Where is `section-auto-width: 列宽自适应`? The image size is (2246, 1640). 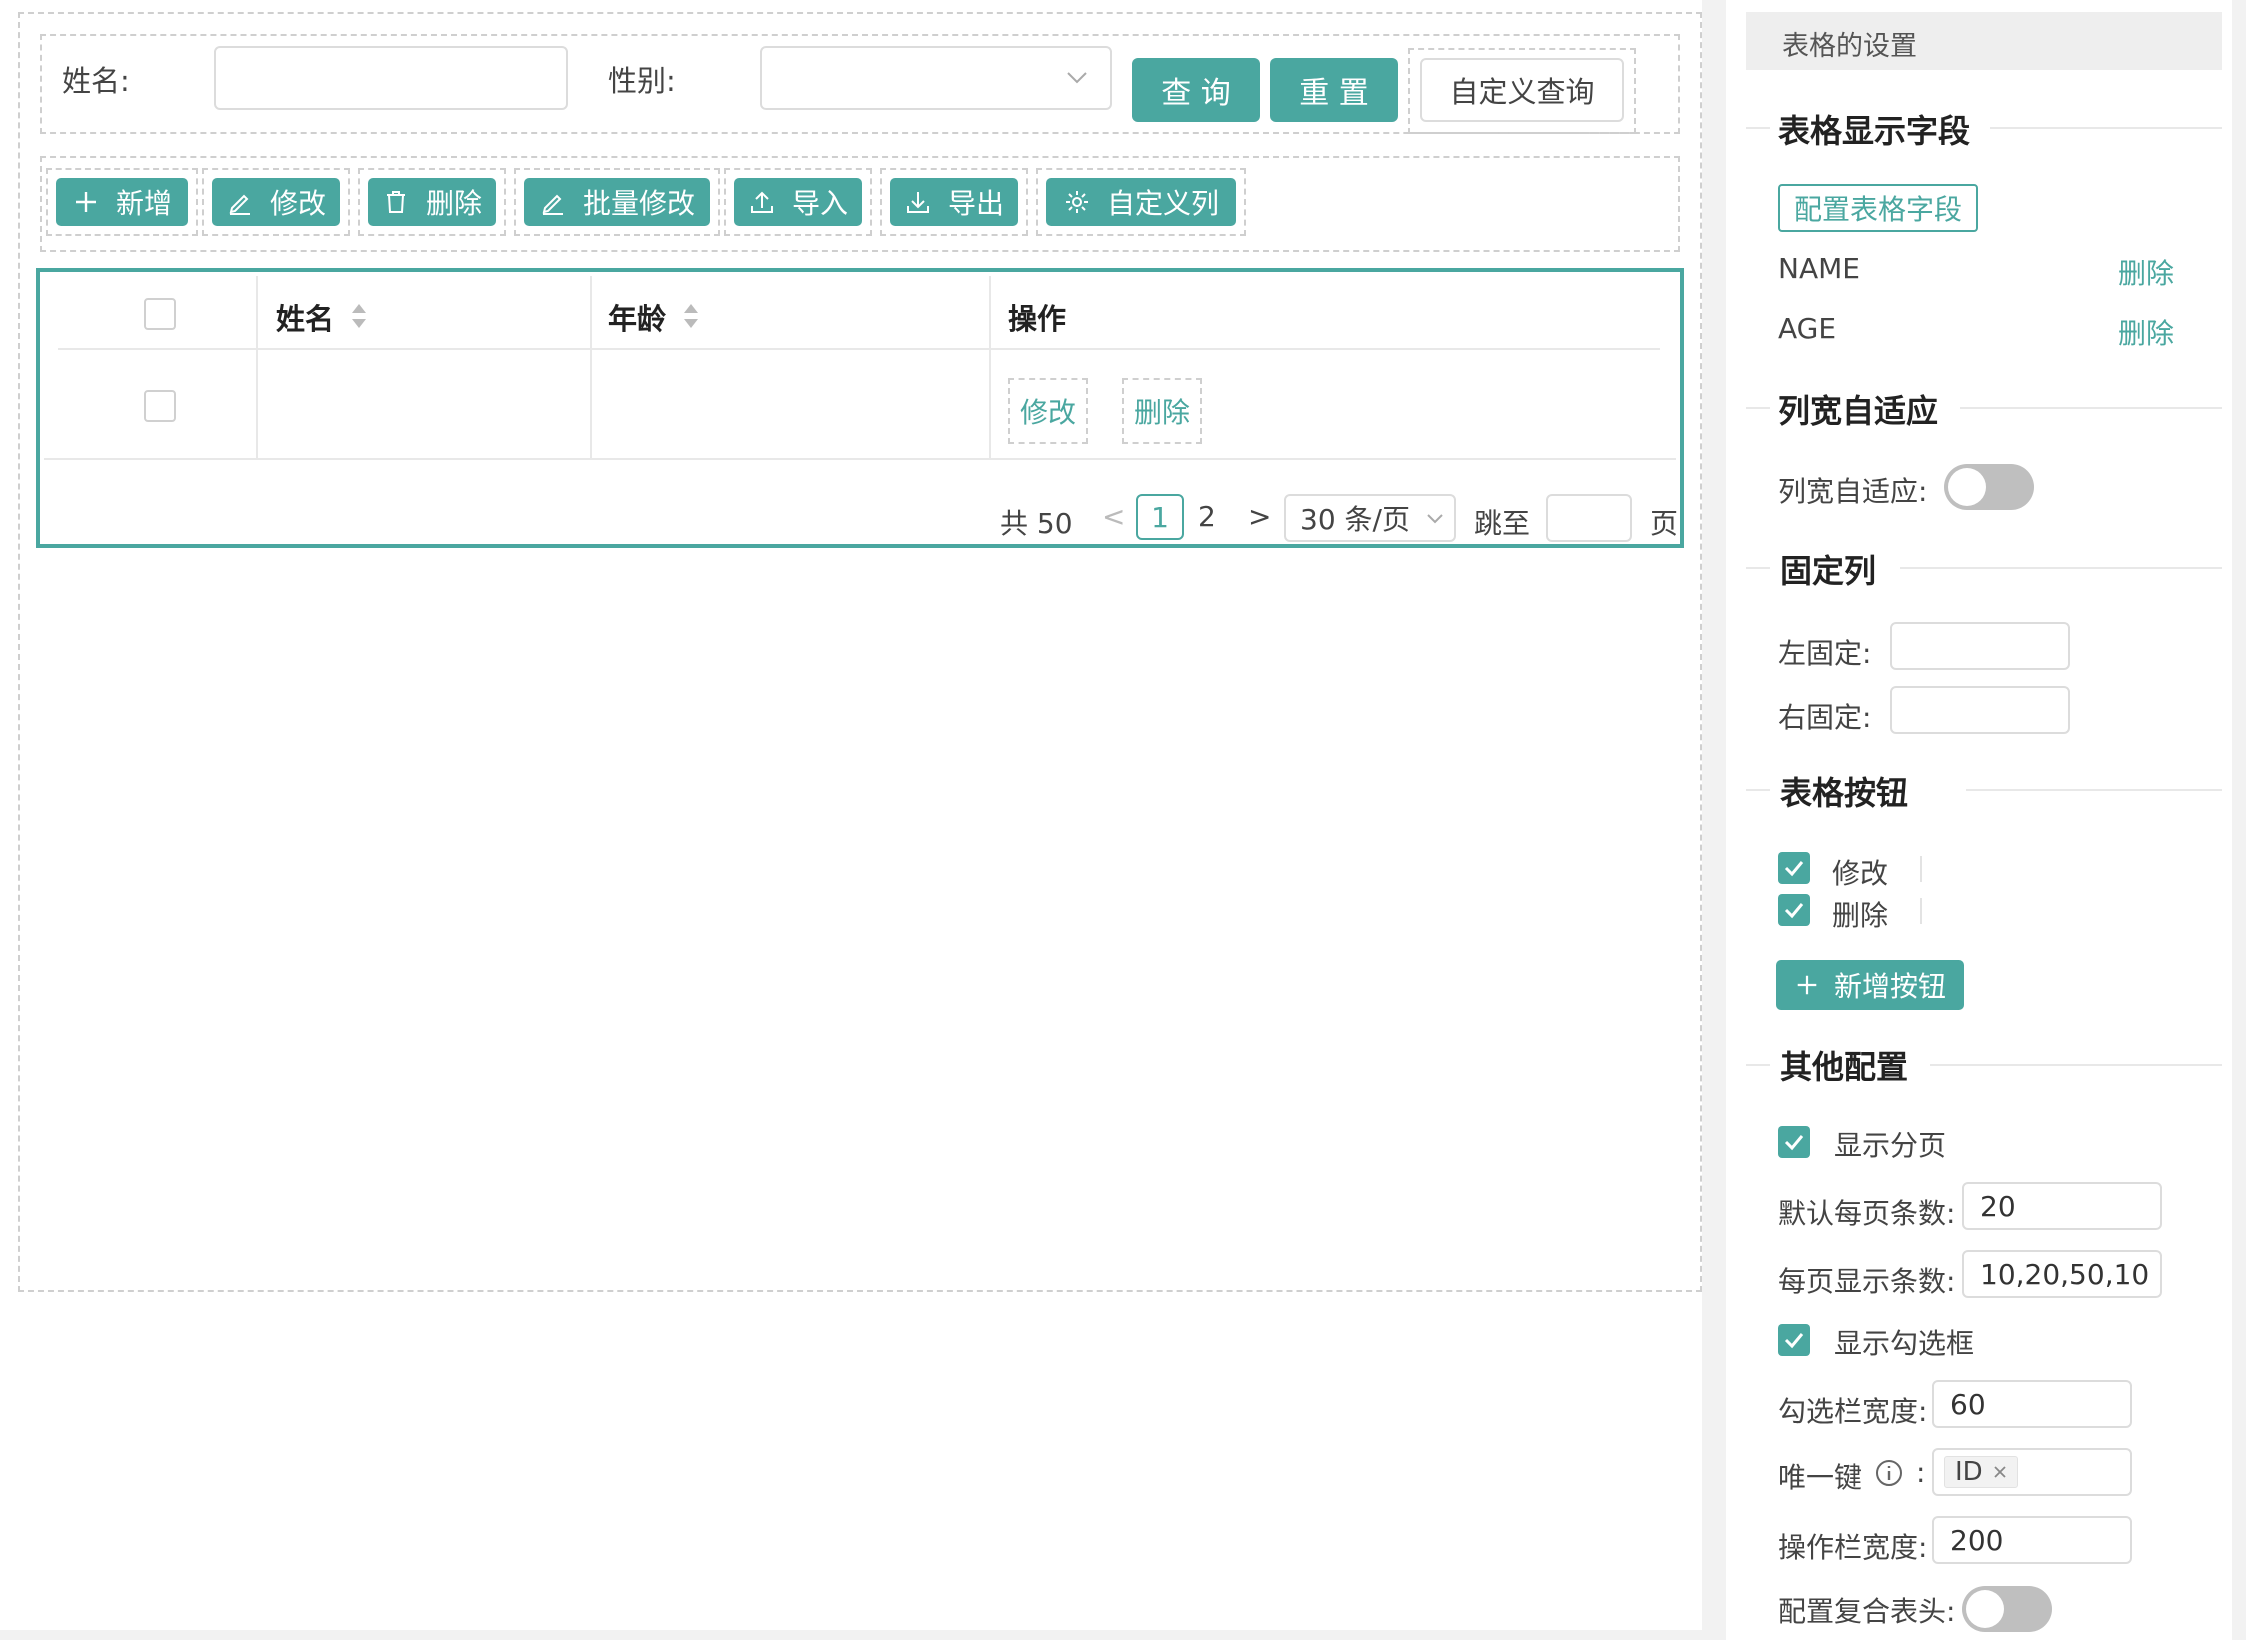 section-auto-width: 列宽自适应 is located at coordinates (1858, 411).